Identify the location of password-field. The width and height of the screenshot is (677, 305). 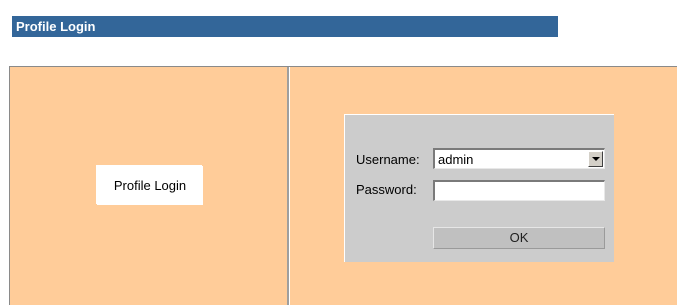
(519, 190).